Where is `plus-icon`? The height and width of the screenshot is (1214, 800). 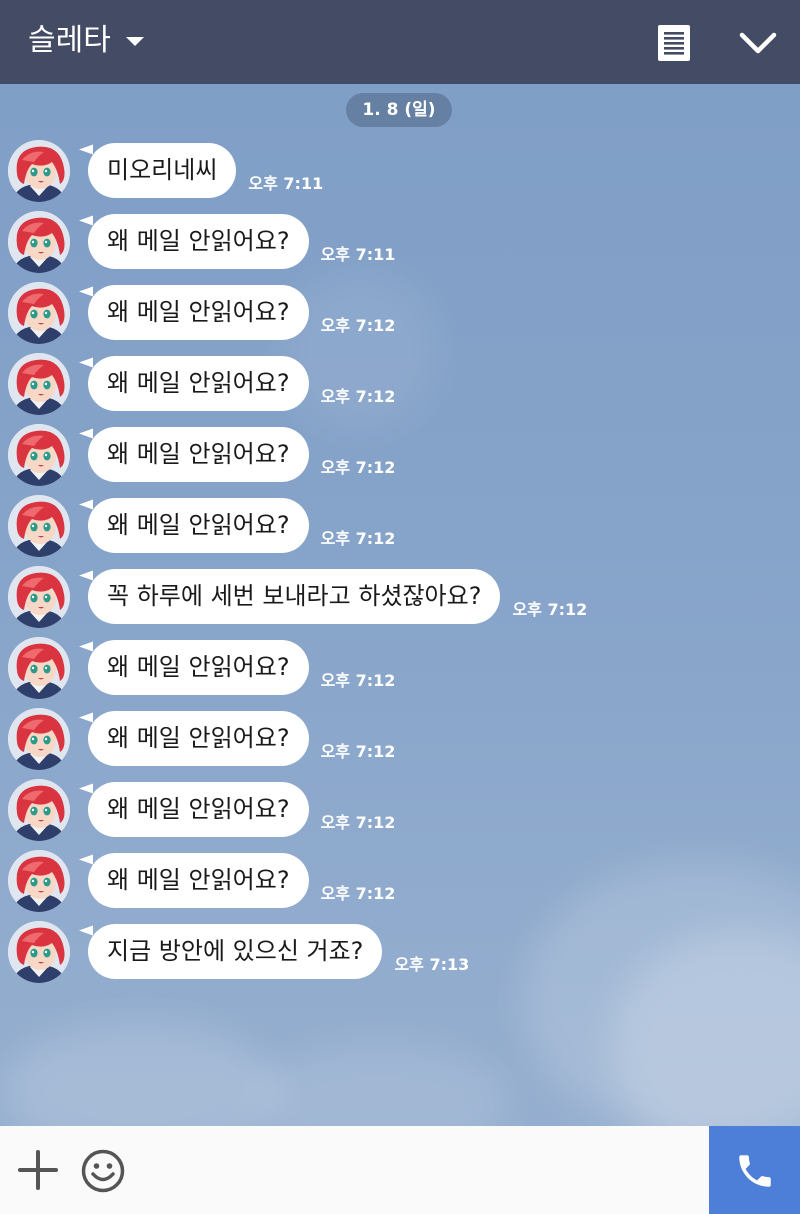
plus-icon is located at coordinates (38, 1170).